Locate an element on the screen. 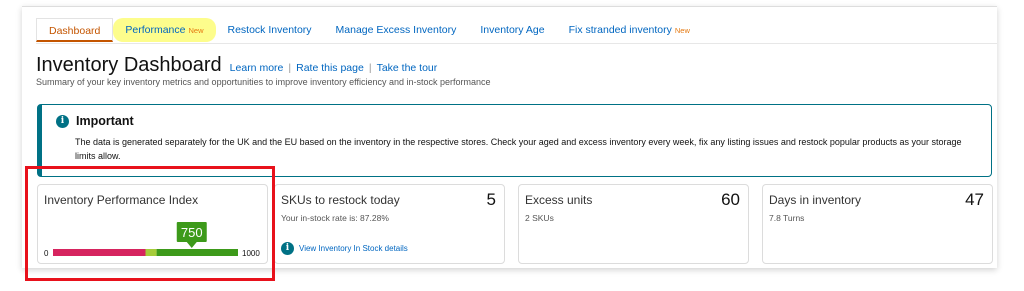 The width and height of the screenshot is (1024, 291). ipi-score-marker: 750 is located at coordinates (191, 235).